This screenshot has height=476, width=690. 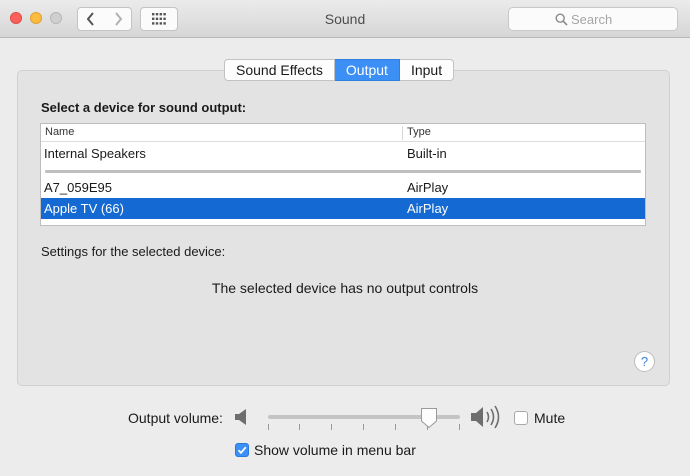 What do you see at coordinates (561, 19) in the screenshot?
I see `search-icon` at bounding box center [561, 19].